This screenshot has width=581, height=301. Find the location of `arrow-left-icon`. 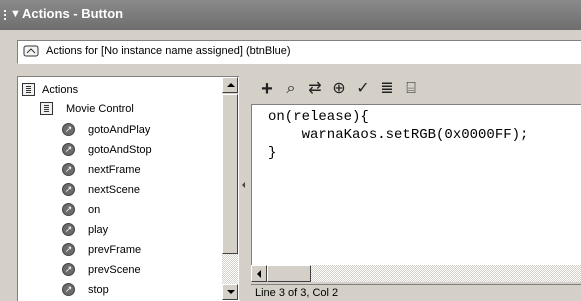

arrow-left-icon is located at coordinates (259, 274).